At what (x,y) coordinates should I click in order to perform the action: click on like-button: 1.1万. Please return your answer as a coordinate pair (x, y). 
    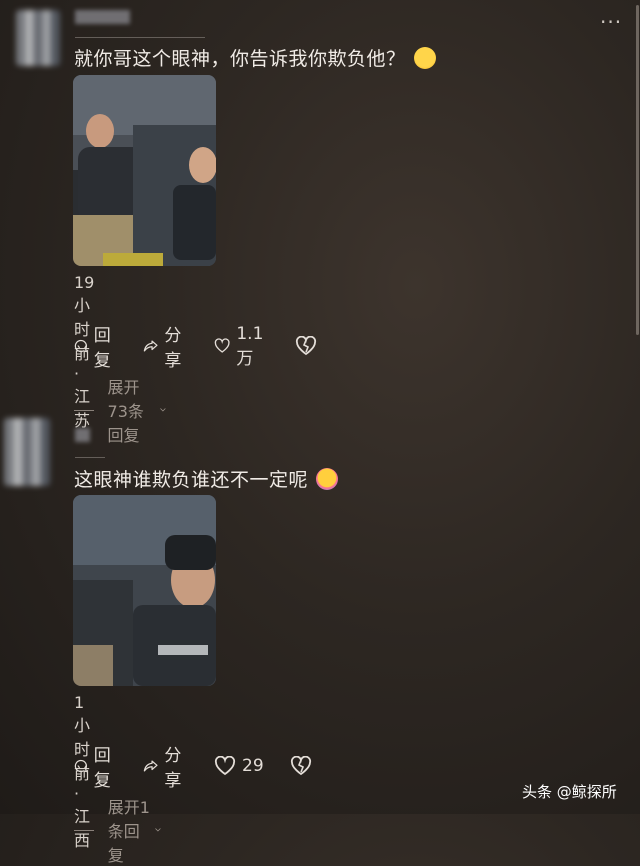
    Looking at the image, I should click on (241, 346).